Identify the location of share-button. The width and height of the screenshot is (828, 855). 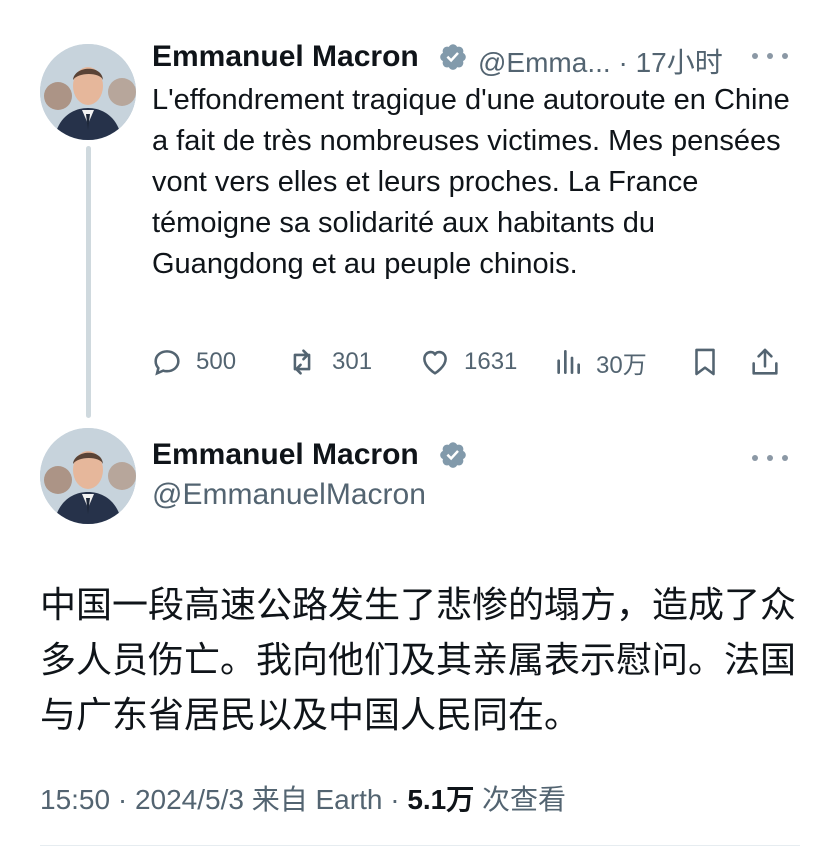
(771, 362).